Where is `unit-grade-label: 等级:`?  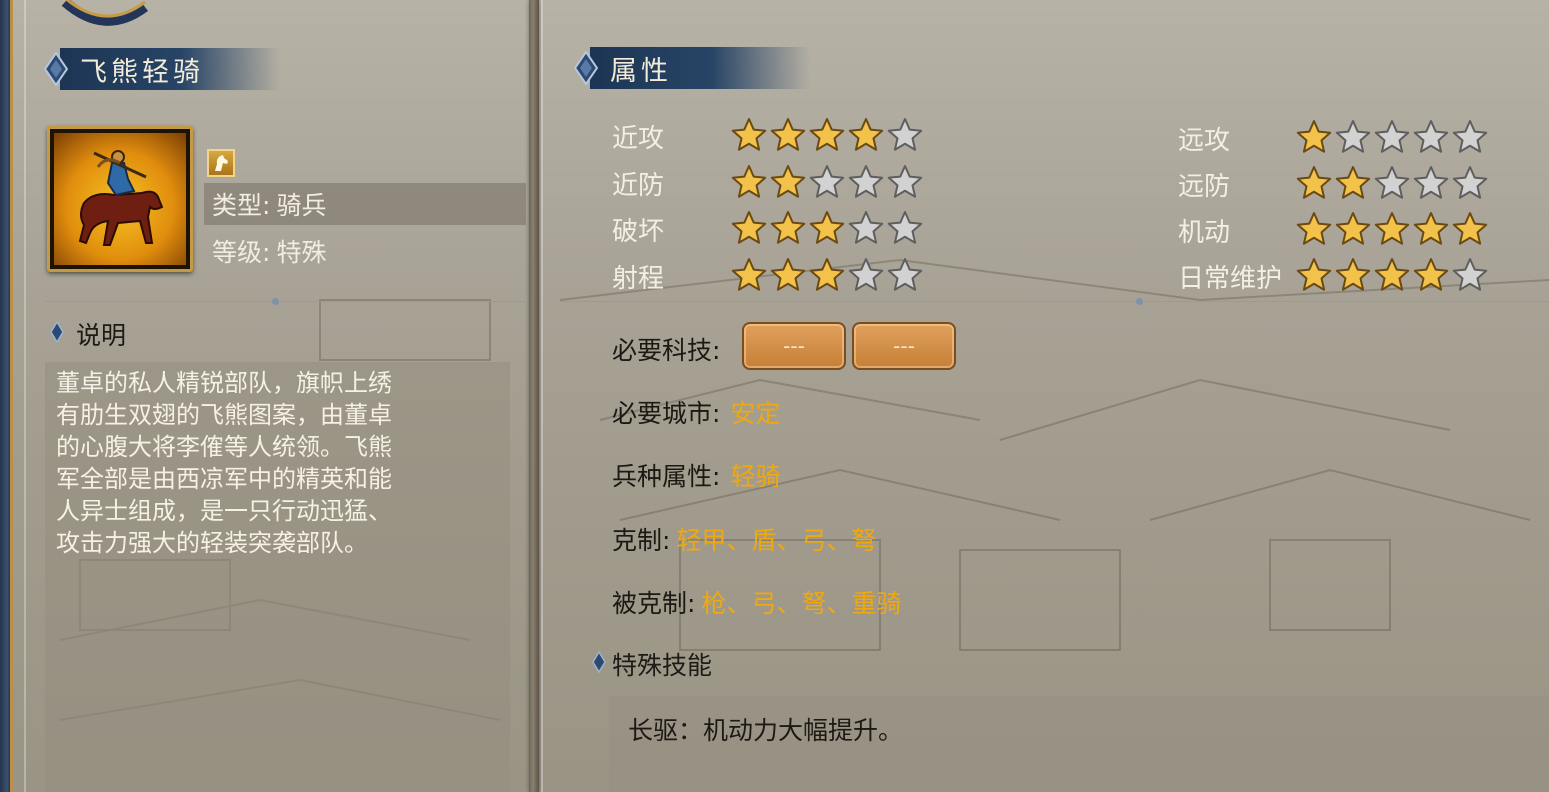
unit-grade-label: 等级: is located at coordinates (241, 252).